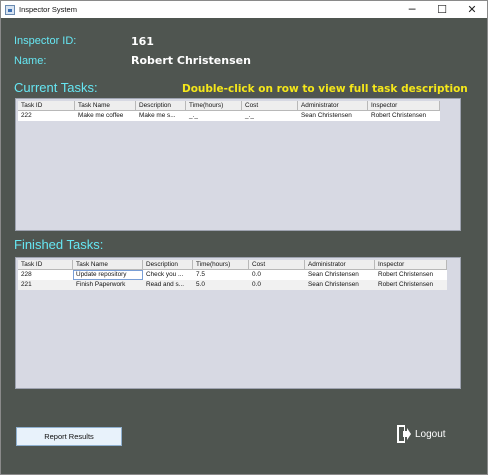 Image resolution: width=488 pixels, height=475 pixels. Describe the element at coordinates (191, 60) in the screenshot. I see `name-value: Robert Christensen` at that location.